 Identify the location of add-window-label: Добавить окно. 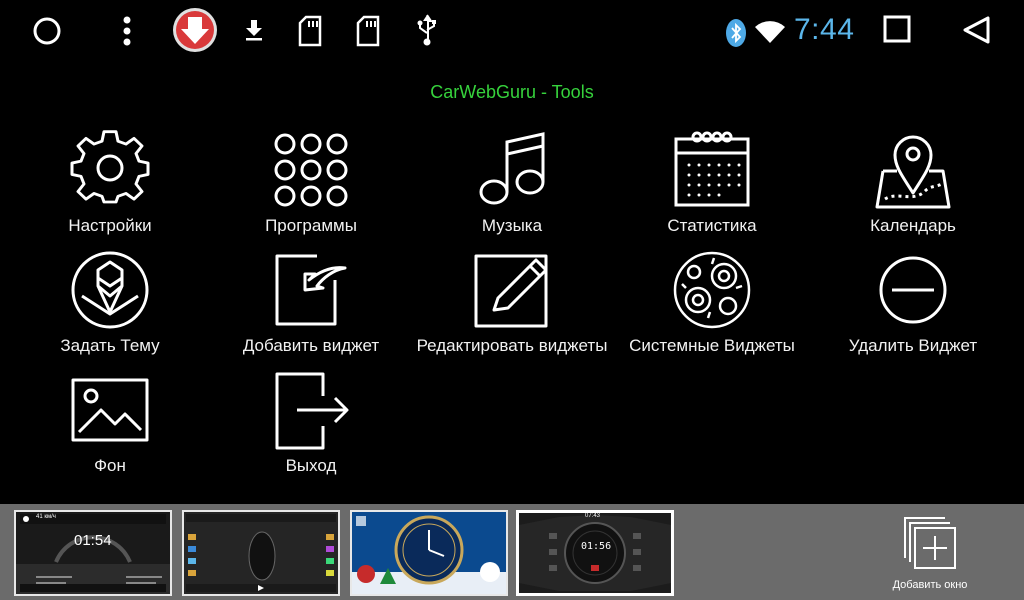
(930, 585).